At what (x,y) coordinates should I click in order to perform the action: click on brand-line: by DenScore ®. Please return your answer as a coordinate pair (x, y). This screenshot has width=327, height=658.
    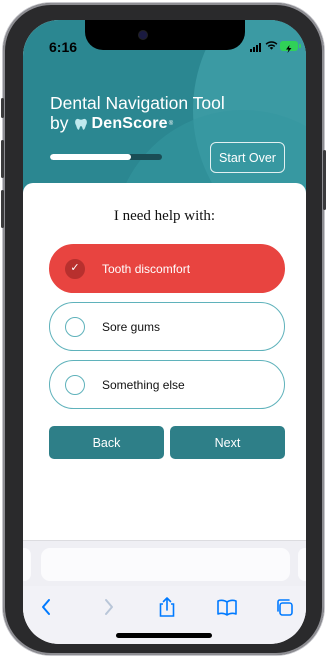
    Looking at the image, I should click on (111, 123).